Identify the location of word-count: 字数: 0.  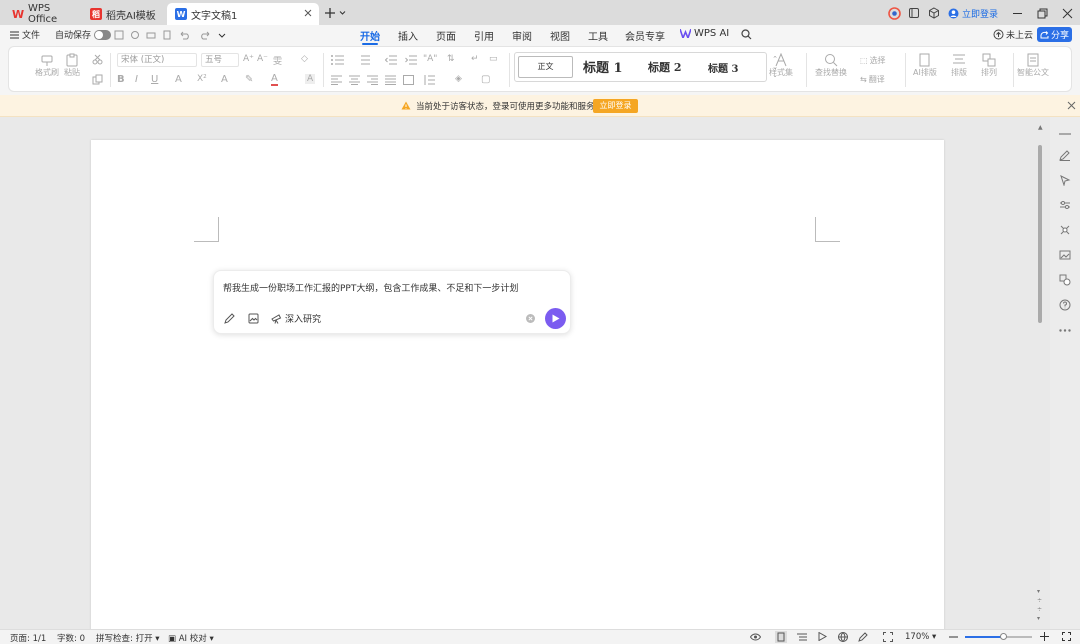
(71, 638).